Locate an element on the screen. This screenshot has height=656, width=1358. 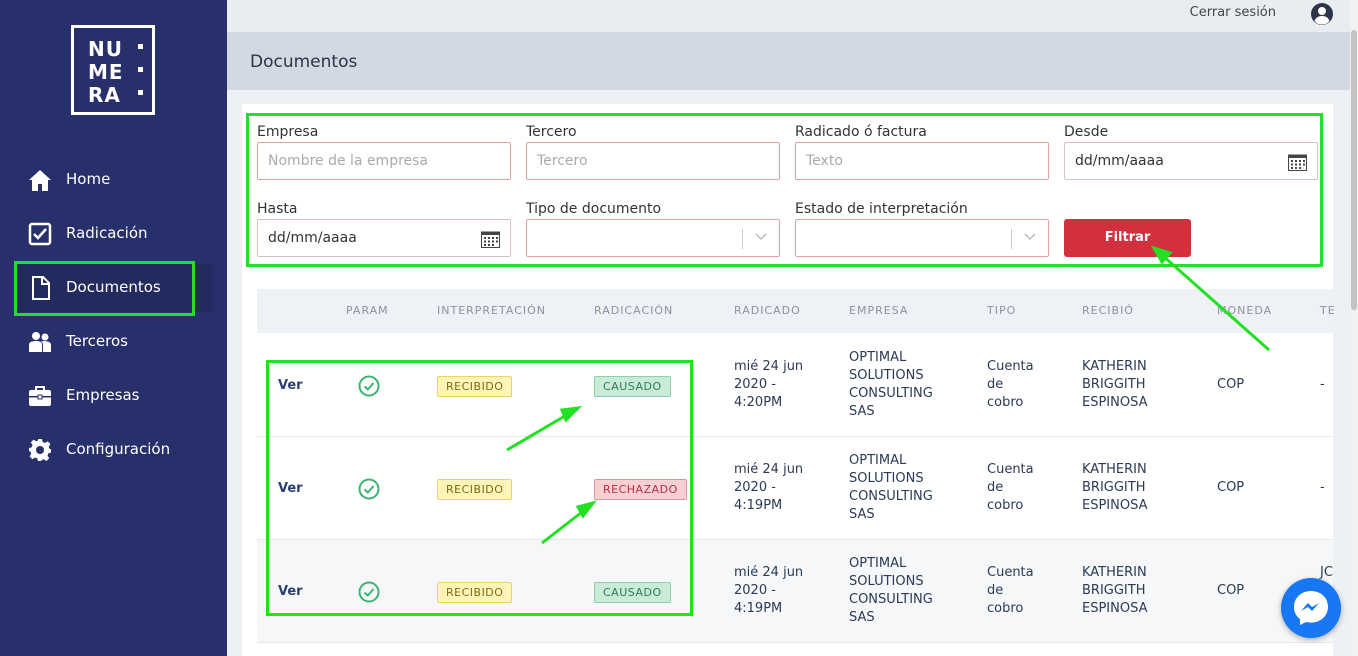
page-header: Documentos is located at coordinates (788, 61).